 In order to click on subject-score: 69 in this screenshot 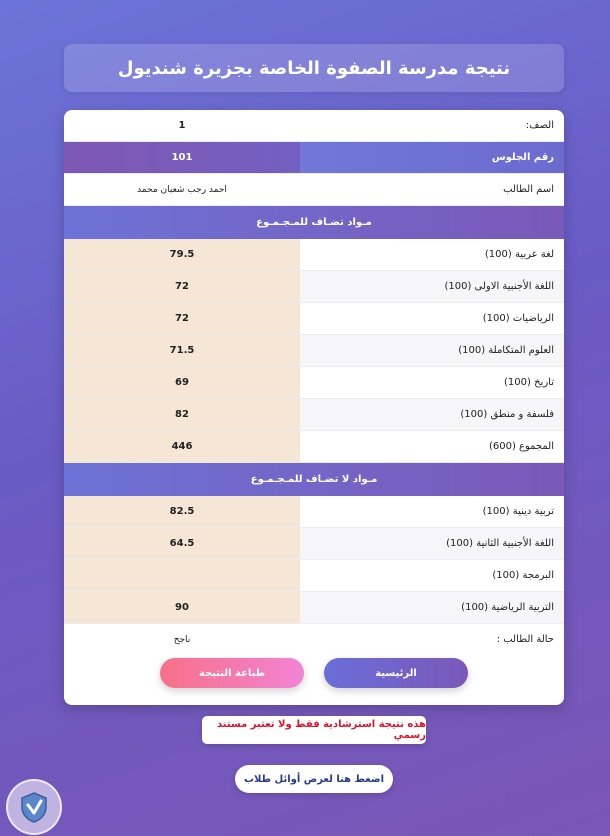, I will do `click(182, 382)`.